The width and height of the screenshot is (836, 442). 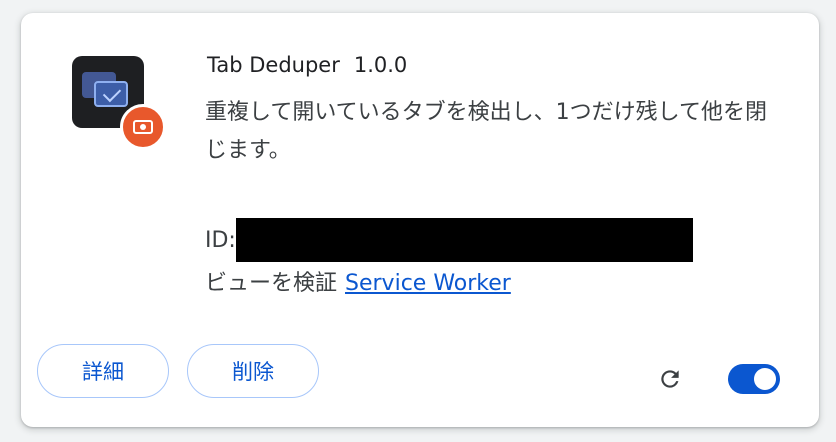 What do you see at coordinates (253, 371) in the screenshot?
I see `remove-button: 削除` at bounding box center [253, 371].